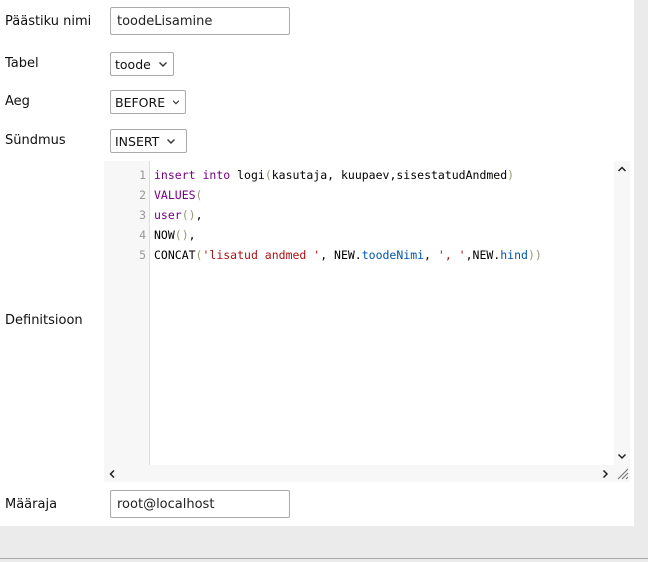 The height and width of the screenshot is (562, 648). What do you see at coordinates (112, 474) in the screenshot?
I see `chevron-left-icon` at bounding box center [112, 474].